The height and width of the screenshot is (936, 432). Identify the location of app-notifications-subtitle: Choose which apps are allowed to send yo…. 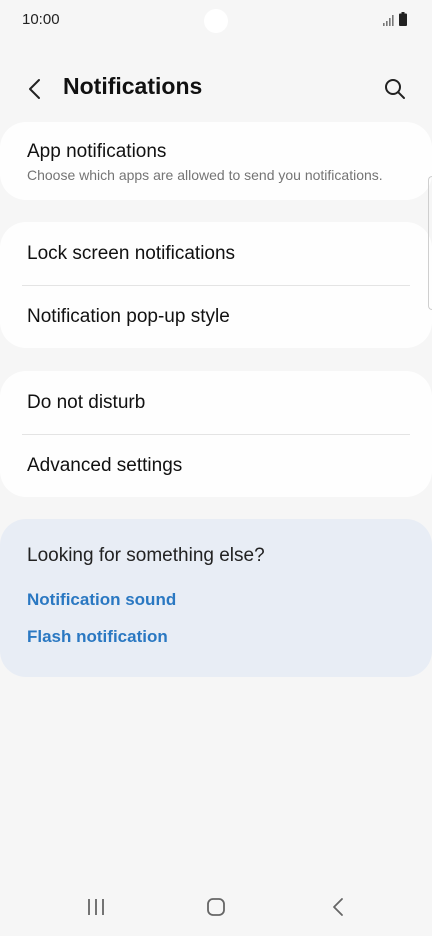
(205, 175).